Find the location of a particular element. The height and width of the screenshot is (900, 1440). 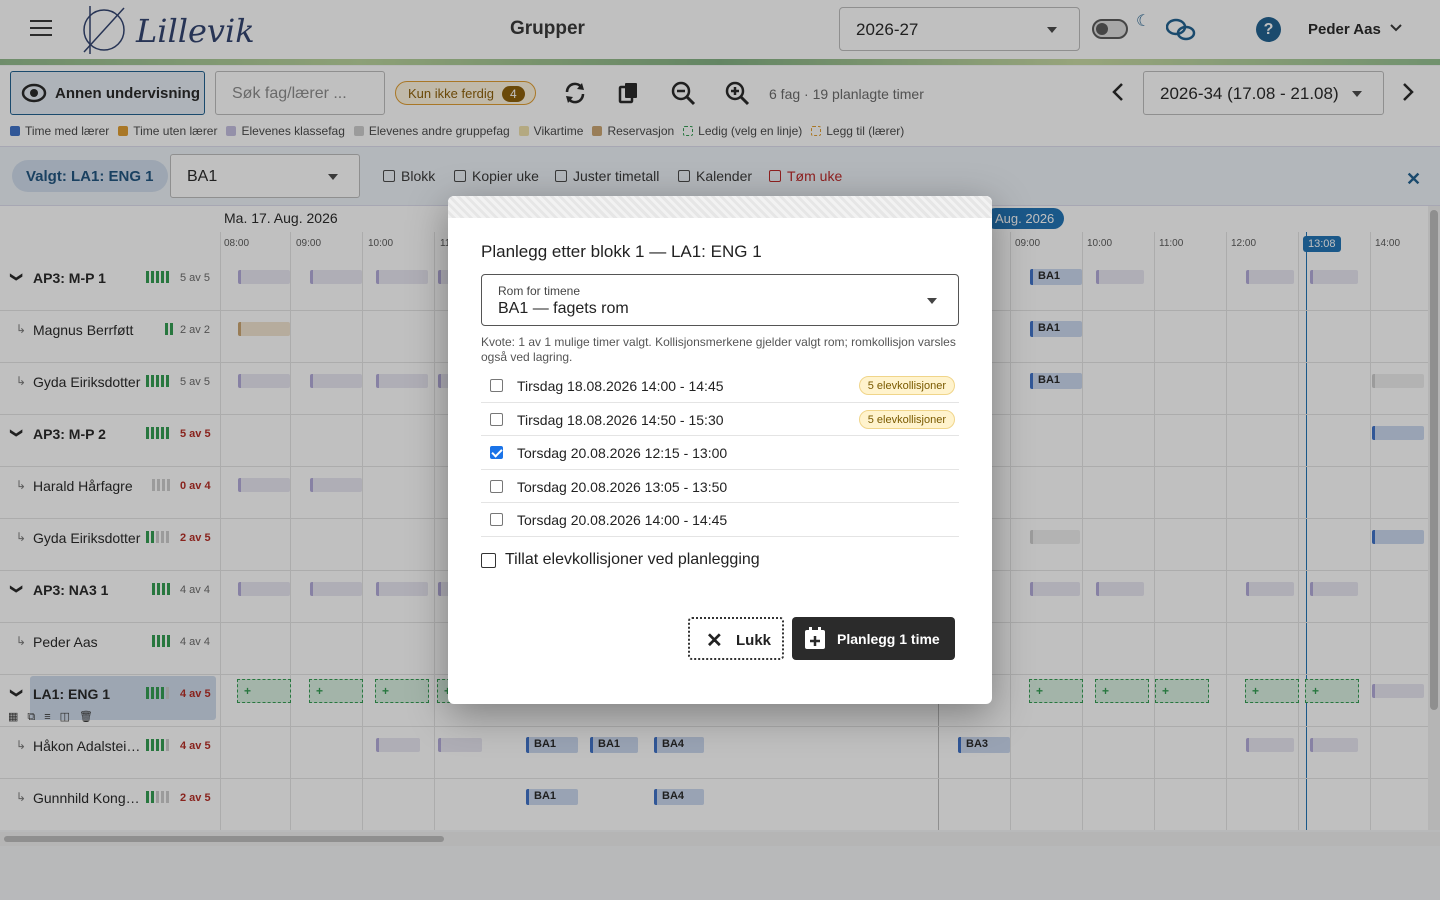

chevron-down-icon is located at coordinates (932, 301).